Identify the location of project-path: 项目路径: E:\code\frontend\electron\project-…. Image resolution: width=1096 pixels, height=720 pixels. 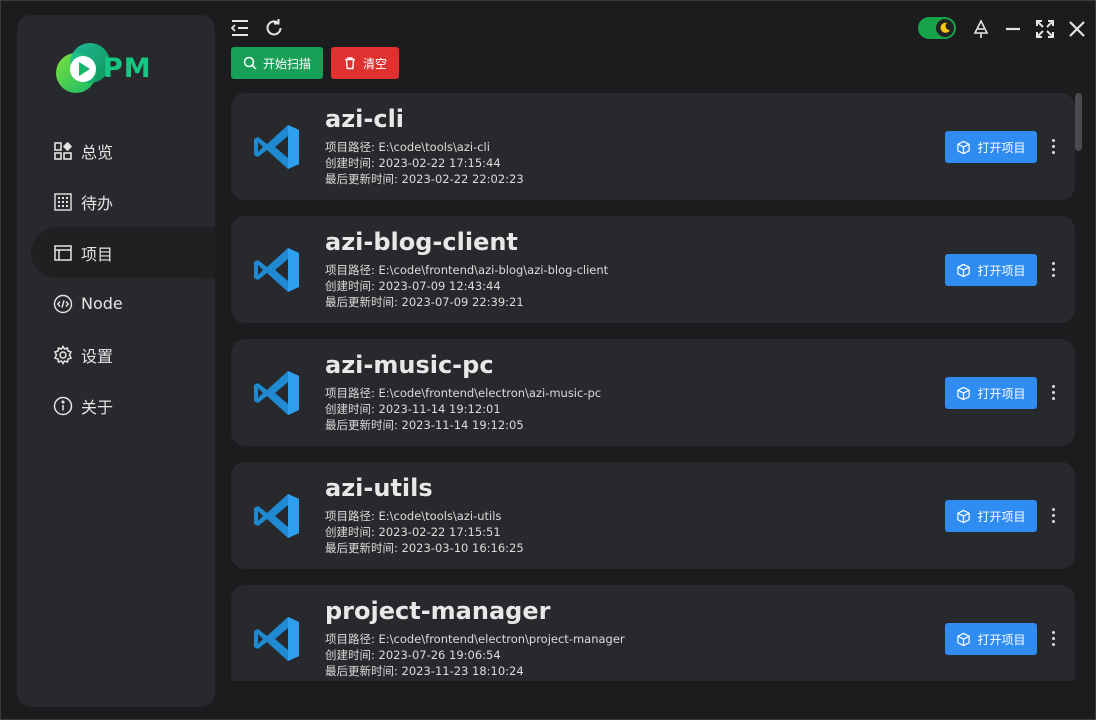
(475, 639).